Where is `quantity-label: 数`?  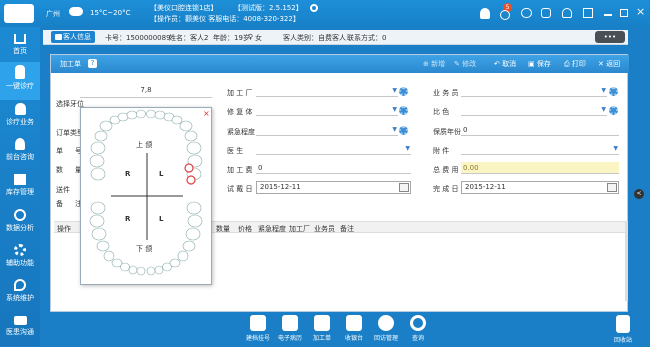 quantity-label: 数 is located at coordinates (59, 170).